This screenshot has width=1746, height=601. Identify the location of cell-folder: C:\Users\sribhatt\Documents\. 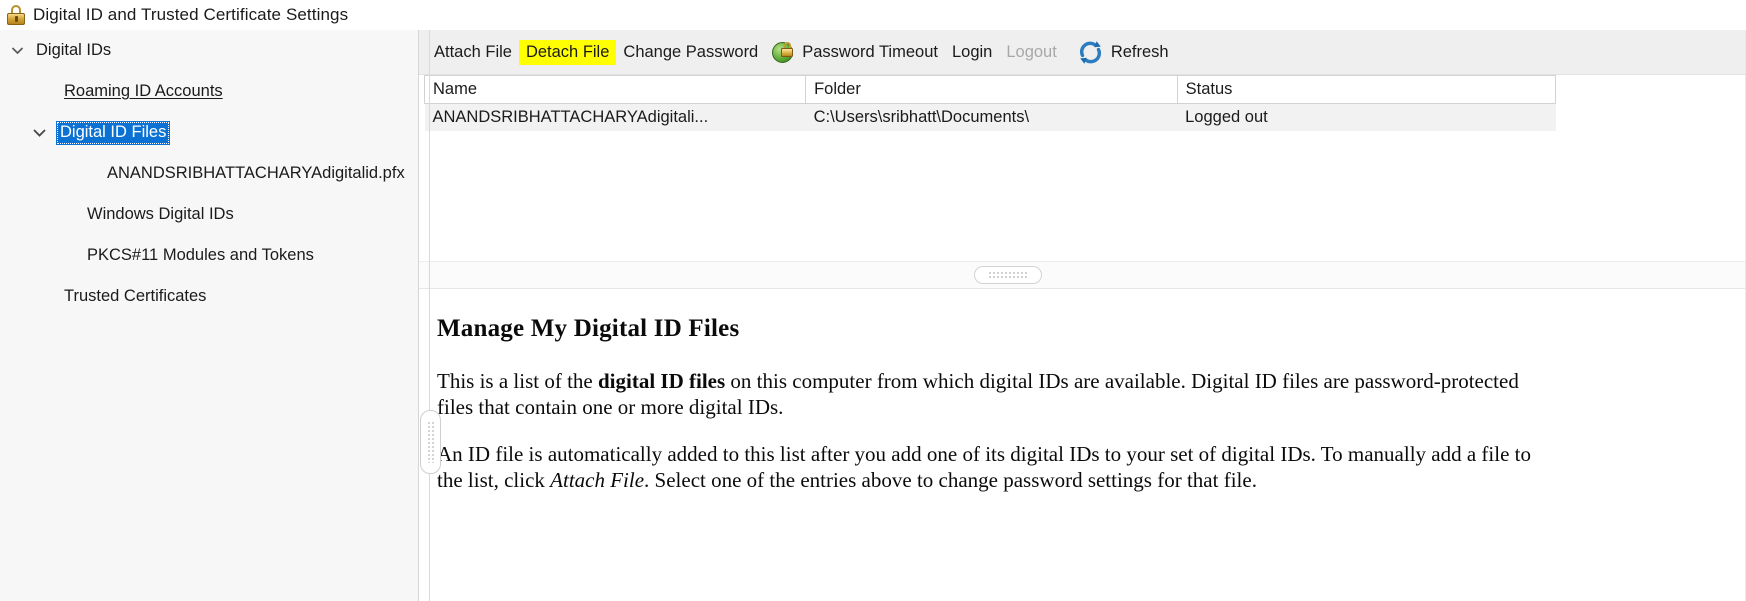
(991, 117).